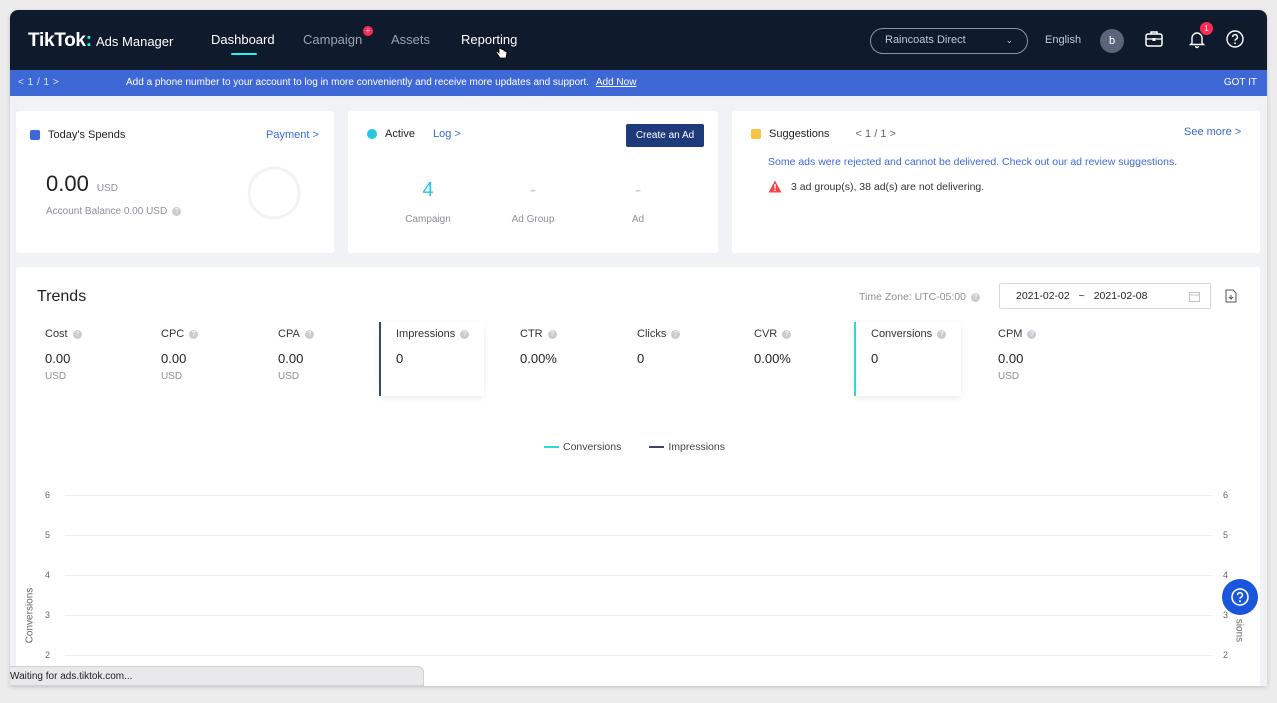 This screenshot has width=1277, height=703. What do you see at coordinates (1010, 334) in the screenshot?
I see `metric-cpm-label-text: CPM` at bounding box center [1010, 334].